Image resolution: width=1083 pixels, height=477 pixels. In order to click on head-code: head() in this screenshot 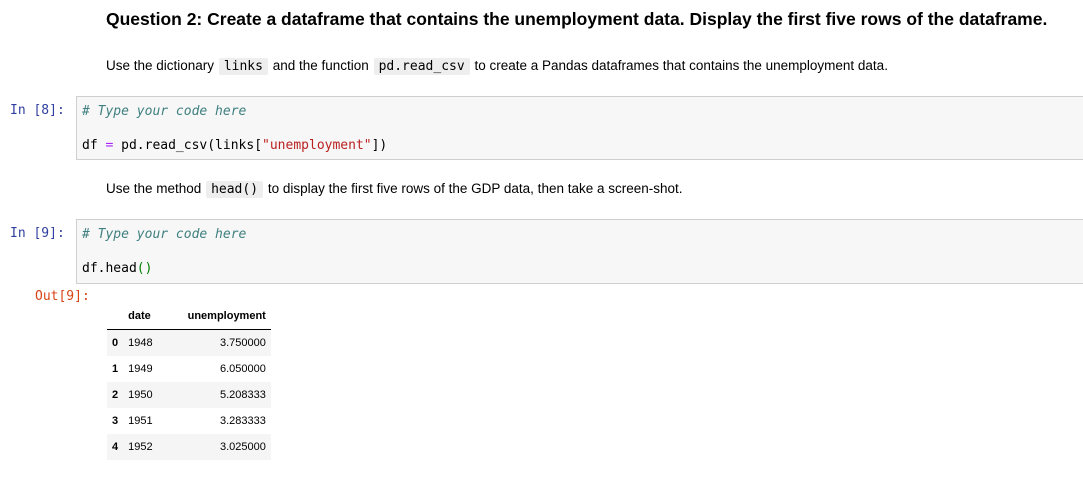, I will do `click(235, 189)`.